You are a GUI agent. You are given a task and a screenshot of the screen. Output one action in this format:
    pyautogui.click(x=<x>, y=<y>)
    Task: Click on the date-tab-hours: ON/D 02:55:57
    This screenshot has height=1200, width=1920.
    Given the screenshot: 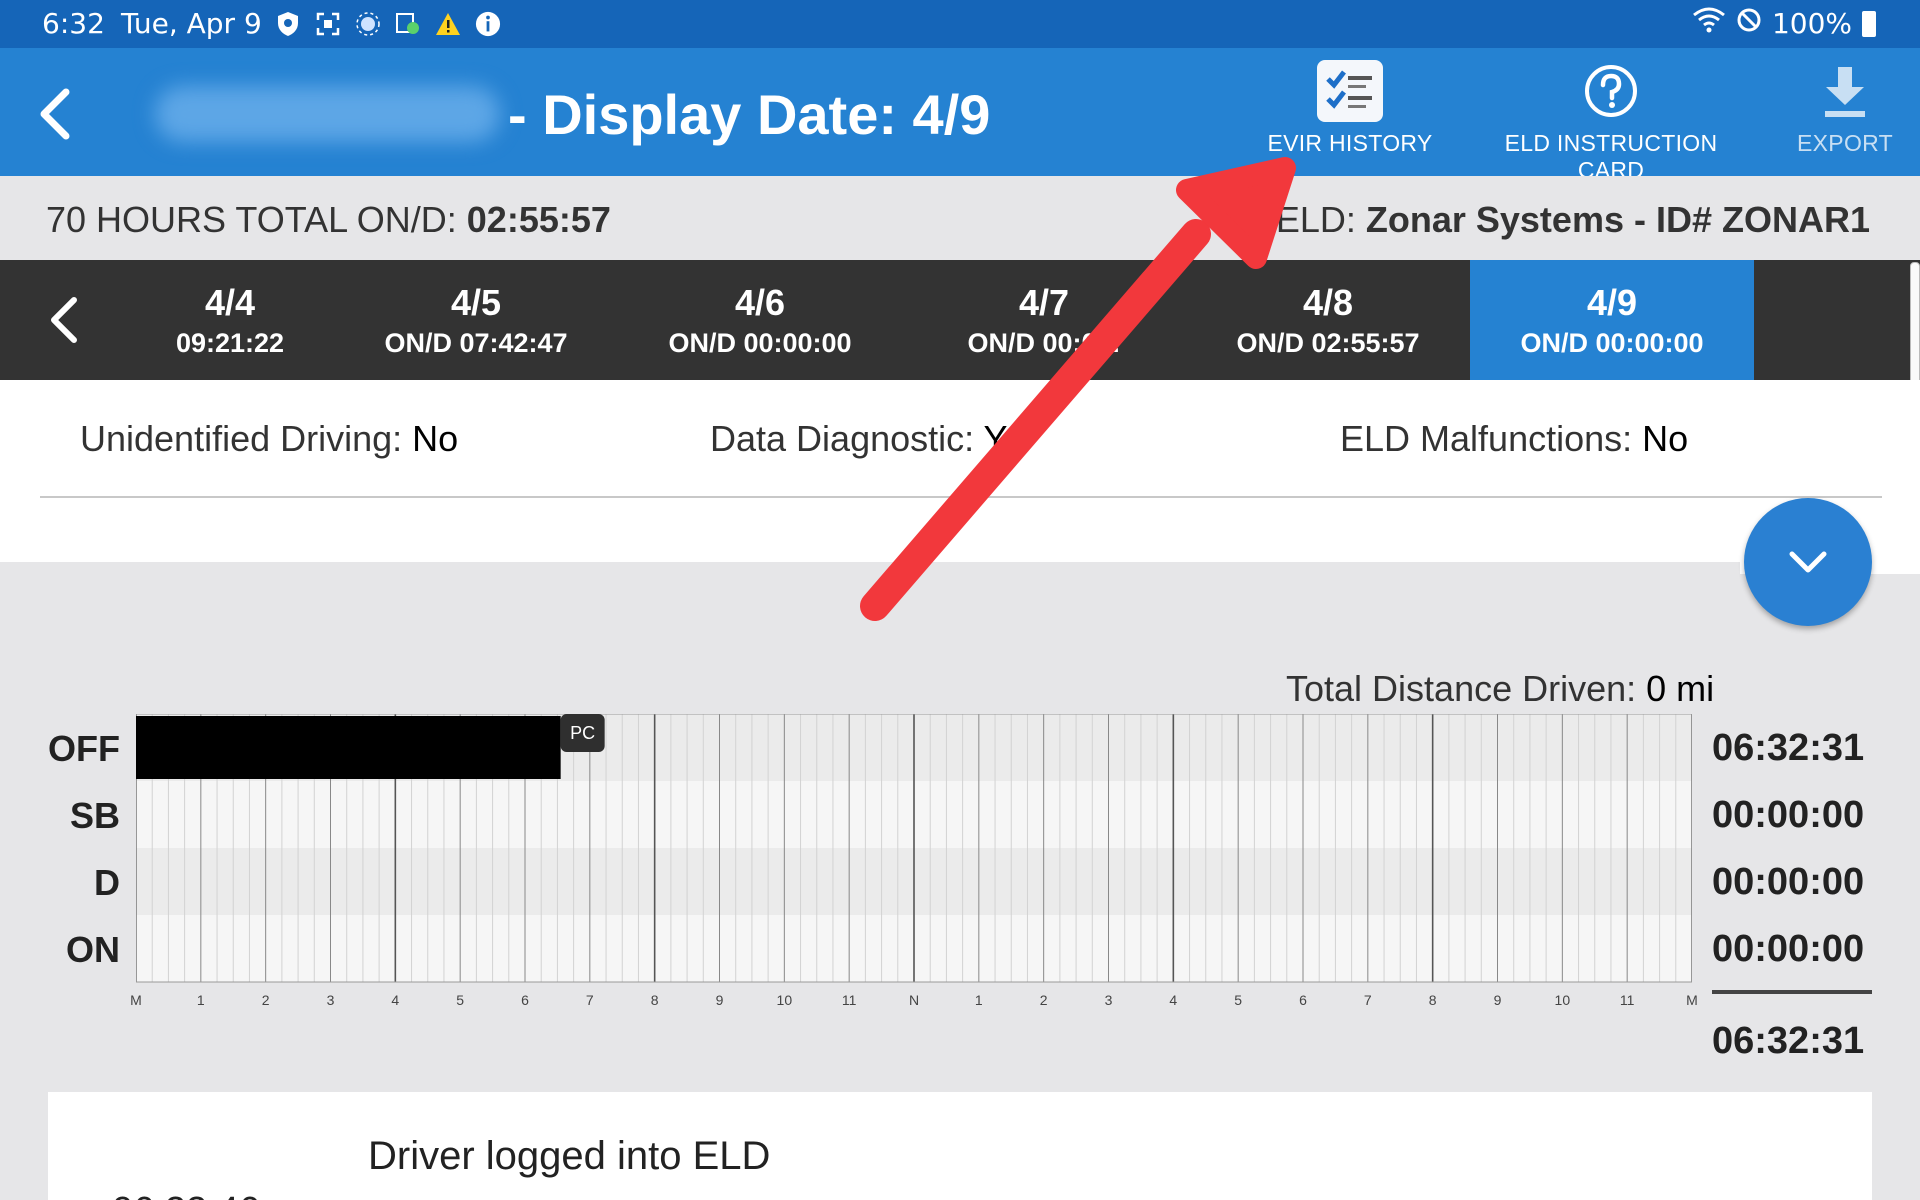 What is the action you would take?
    pyautogui.click(x=1328, y=343)
    